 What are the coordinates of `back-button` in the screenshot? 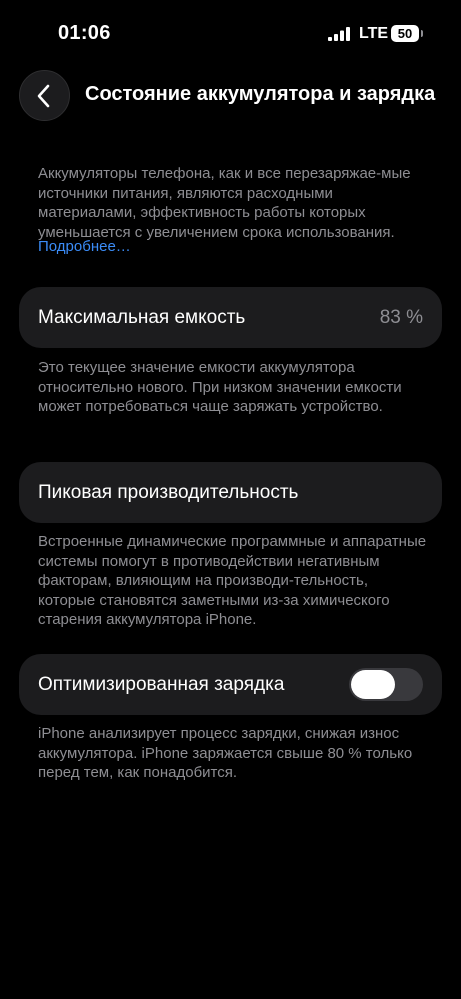 It's located at (44, 95).